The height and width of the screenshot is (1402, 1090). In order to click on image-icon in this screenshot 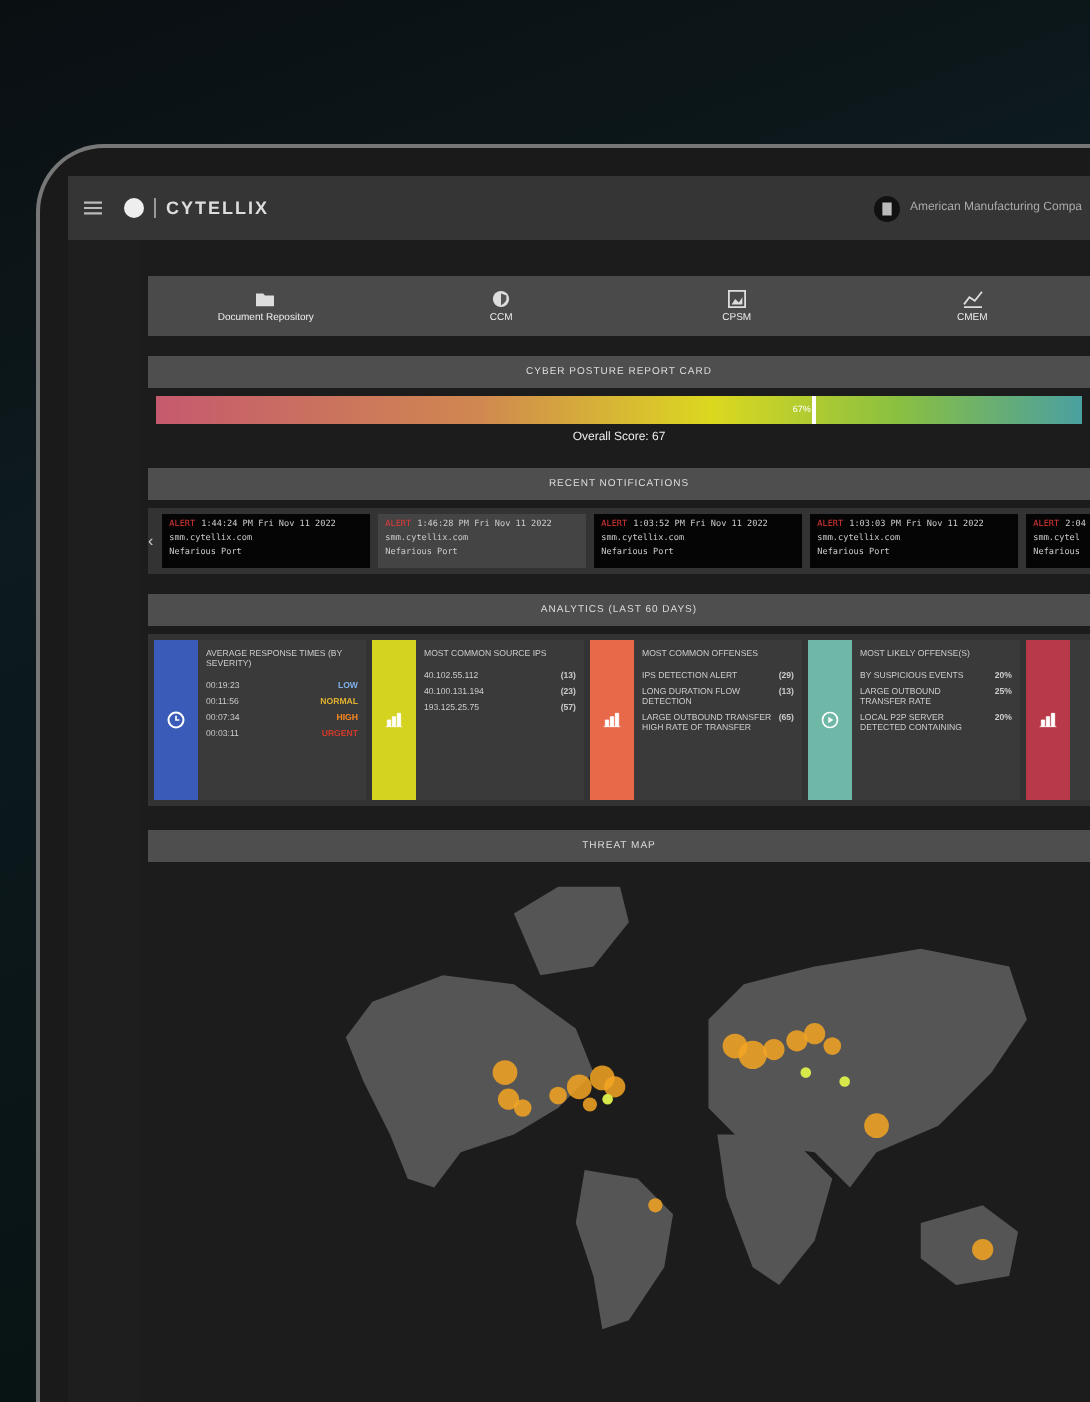, I will do `click(736, 298)`.